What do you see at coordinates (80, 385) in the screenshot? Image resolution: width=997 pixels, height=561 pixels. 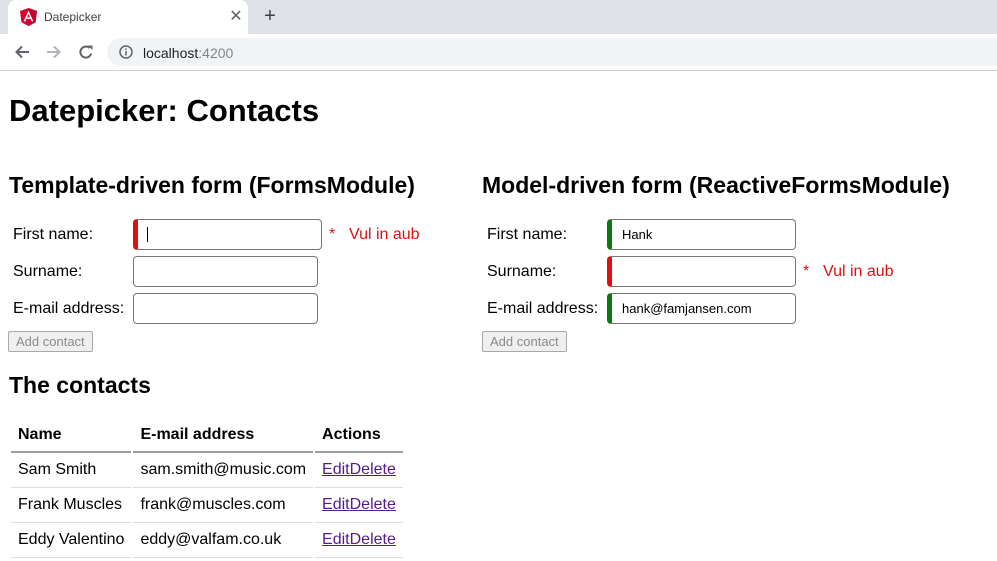 I see `contacts-heading: The contacts` at bounding box center [80, 385].